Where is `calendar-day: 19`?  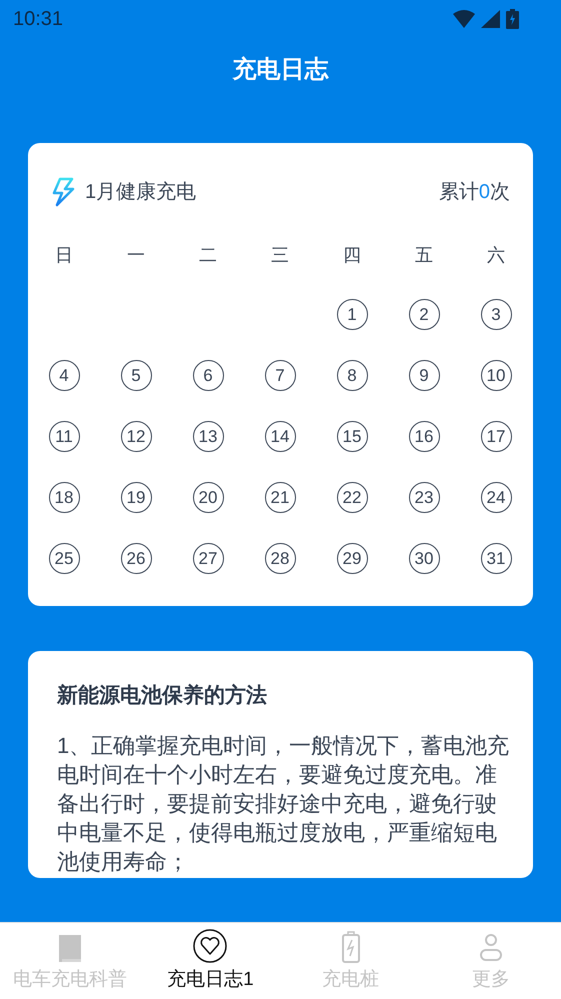 calendar-day: 19 is located at coordinates (136, 497).